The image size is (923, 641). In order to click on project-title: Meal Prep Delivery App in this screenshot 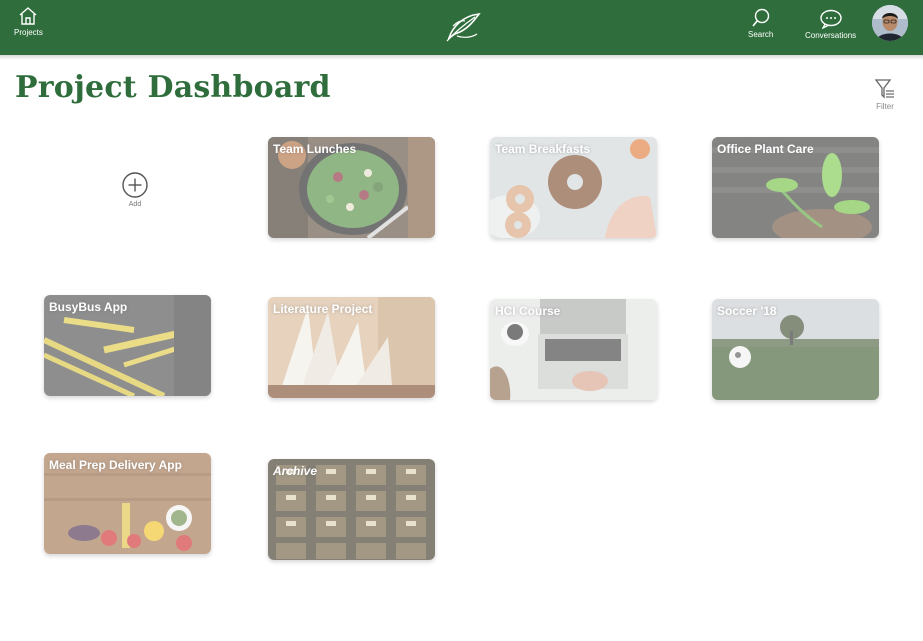, I will do `click(115, 465)`.